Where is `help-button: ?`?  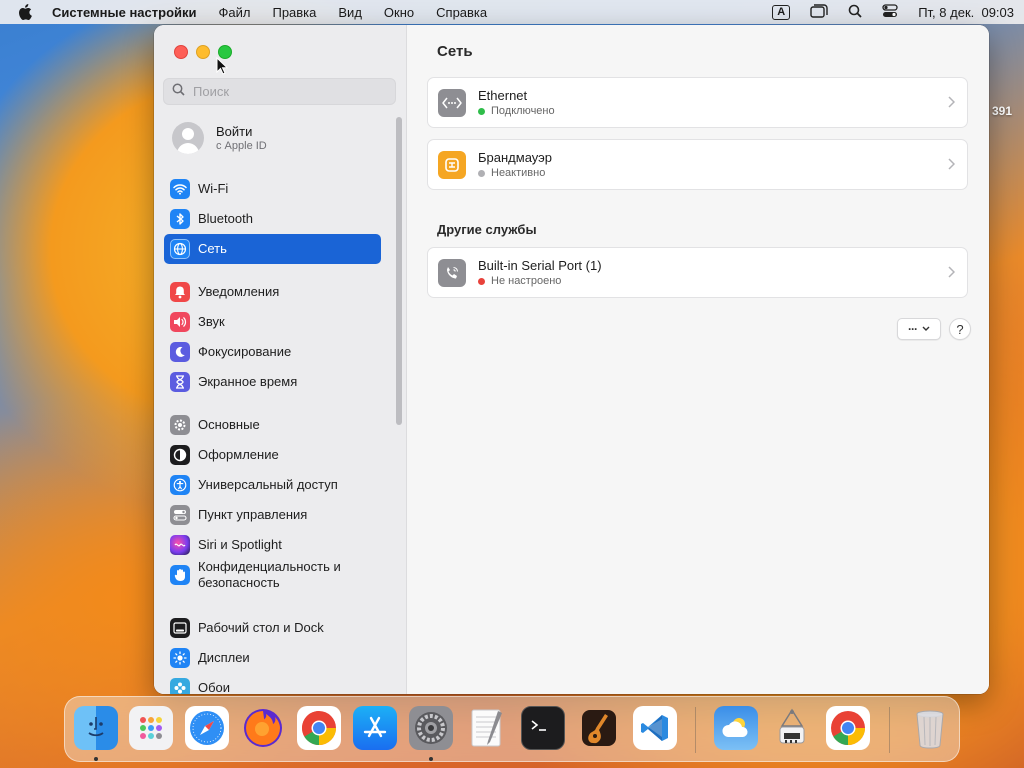 help-button: ? is located at coordinates (960, 329).